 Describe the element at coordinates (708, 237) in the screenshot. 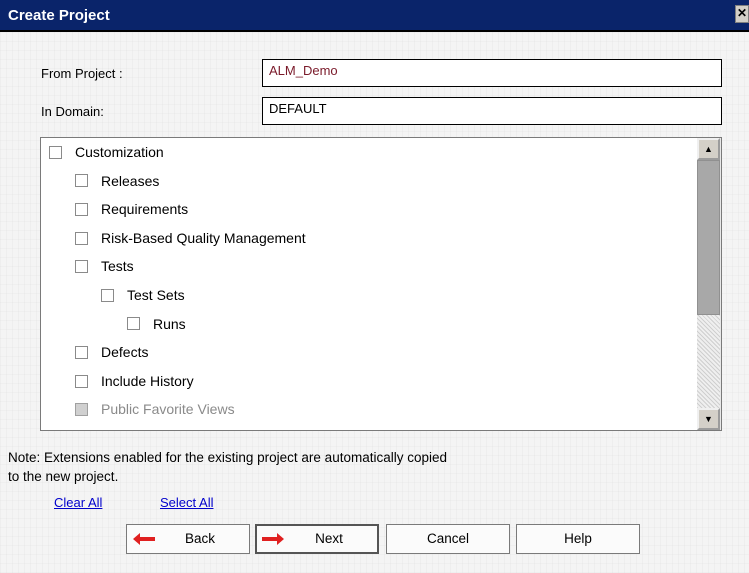

I see `scrollbar-thumb` at that location.